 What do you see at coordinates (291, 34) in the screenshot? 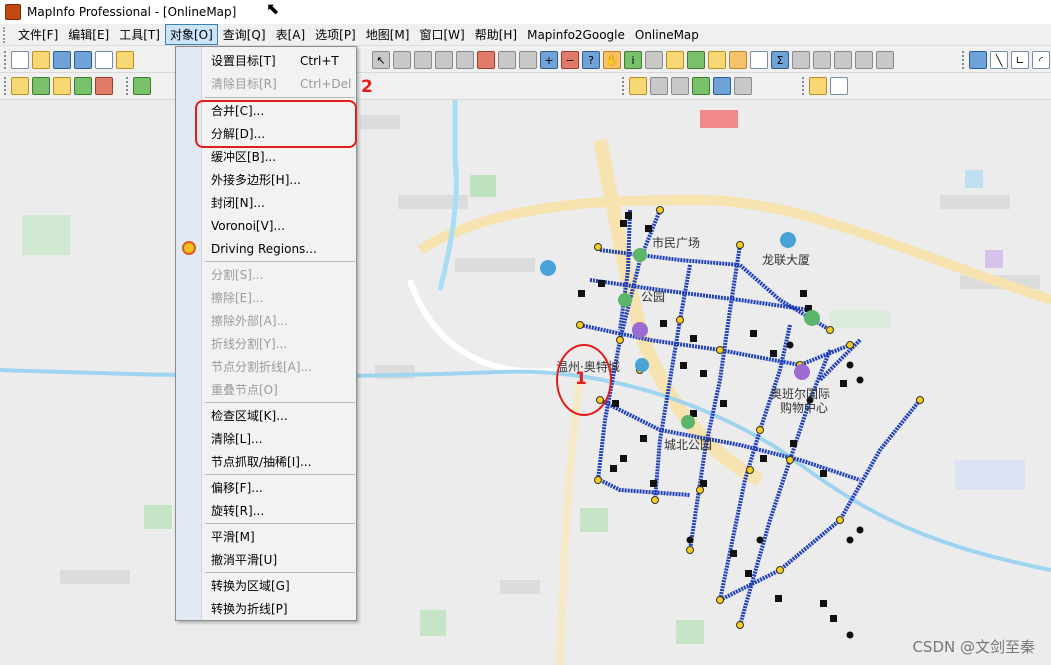
I see `menu-table: 表[A]` at bounding box center [291, 34].